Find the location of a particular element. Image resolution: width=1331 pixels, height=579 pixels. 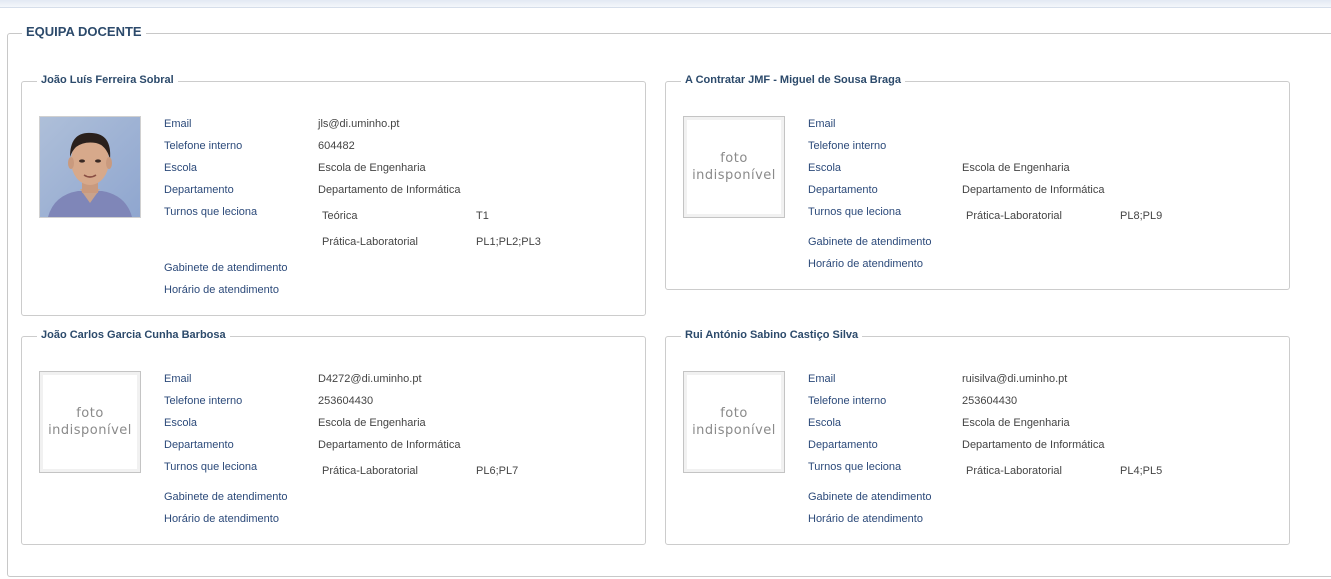

top-header-strip is located at coordinates (665, 4).